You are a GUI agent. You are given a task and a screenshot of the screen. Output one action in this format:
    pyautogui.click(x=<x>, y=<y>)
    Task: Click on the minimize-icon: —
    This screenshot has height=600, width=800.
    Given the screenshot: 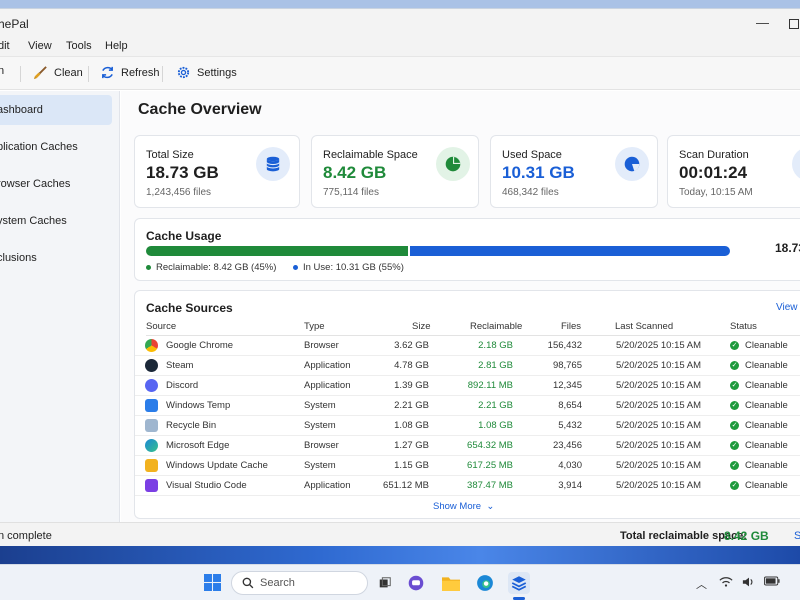 What is the action you would take?
    pyautogui.click(x=762, y=22)
    